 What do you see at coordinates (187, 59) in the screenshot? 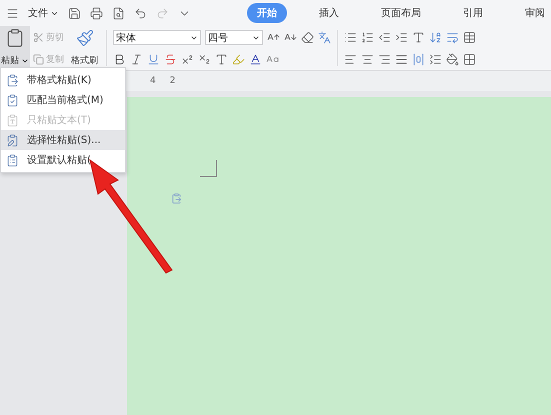
I see `superscript-icon` at bounding box center [187, 59].